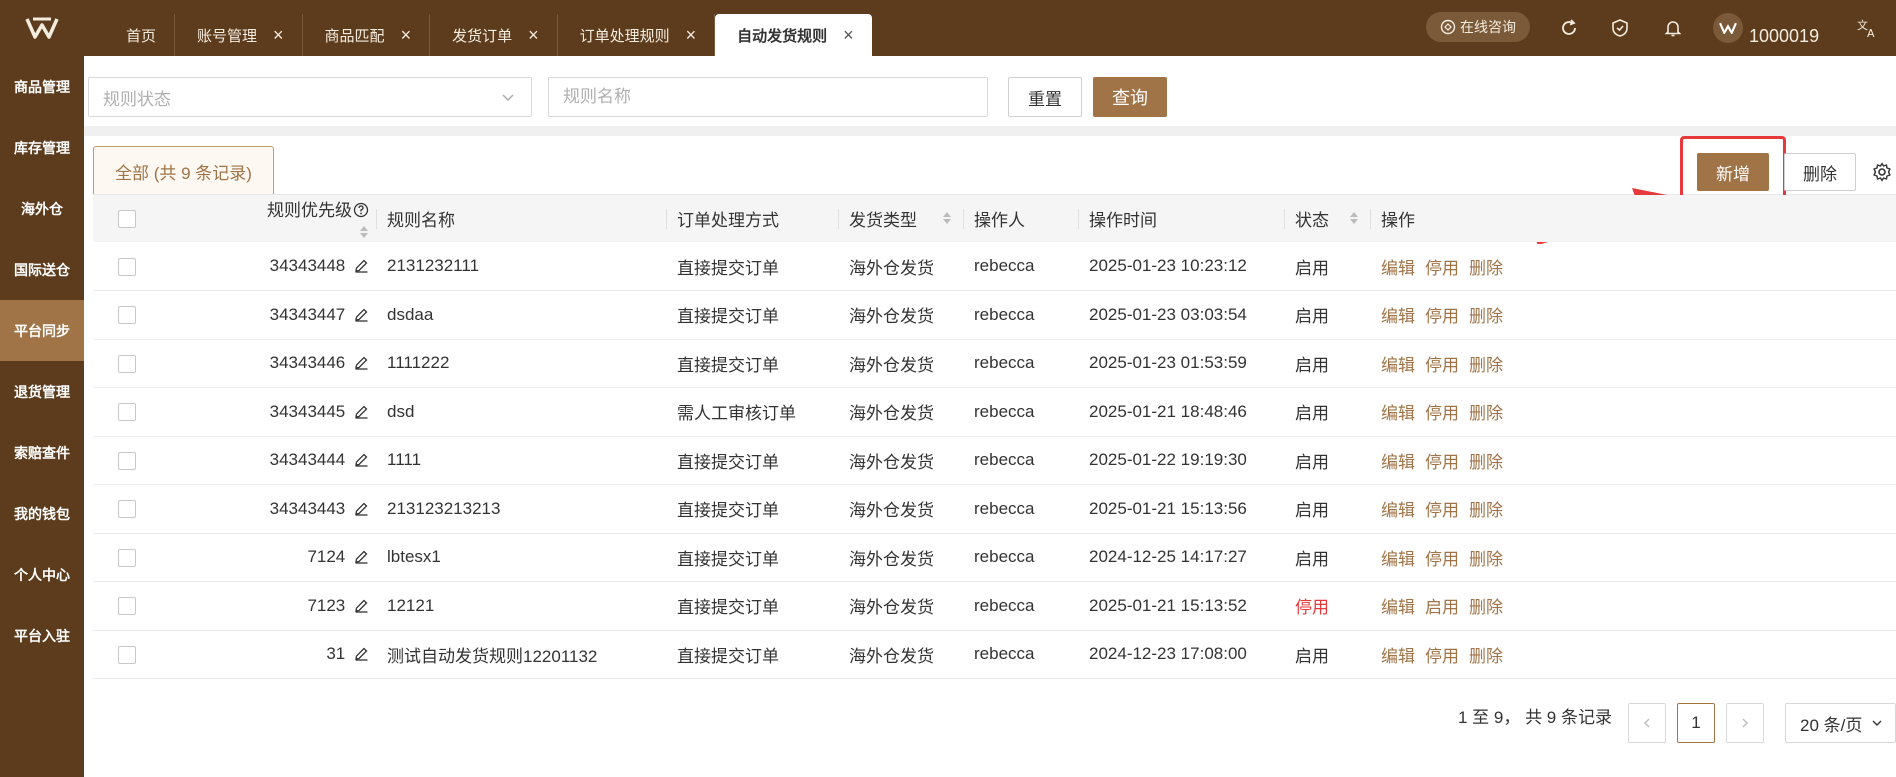 The height and width of the screenshot is (777, 1896). I want to click on bell-icon, so click(1673, 28).